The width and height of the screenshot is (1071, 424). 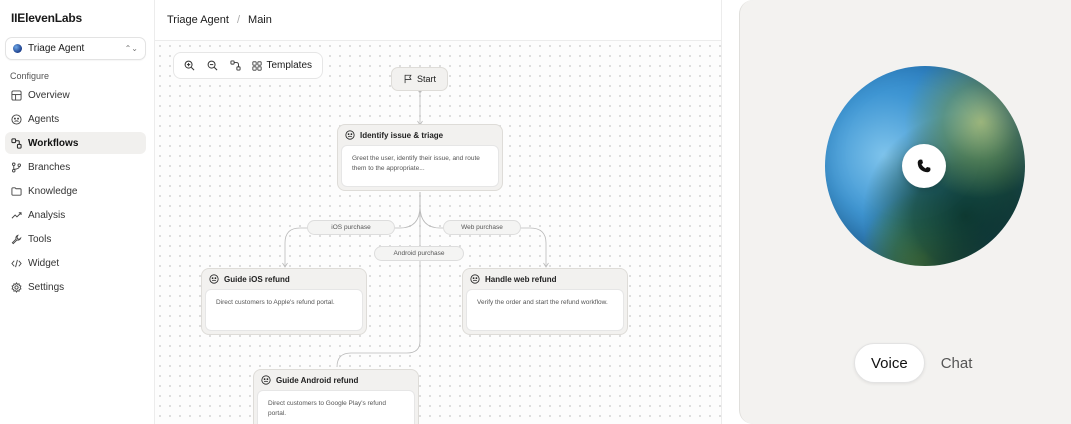 What do you see at coordinates (49, 95) in the screenshot?
I see `sidebar-item-label: Overview` at bounding box center [49, 95].